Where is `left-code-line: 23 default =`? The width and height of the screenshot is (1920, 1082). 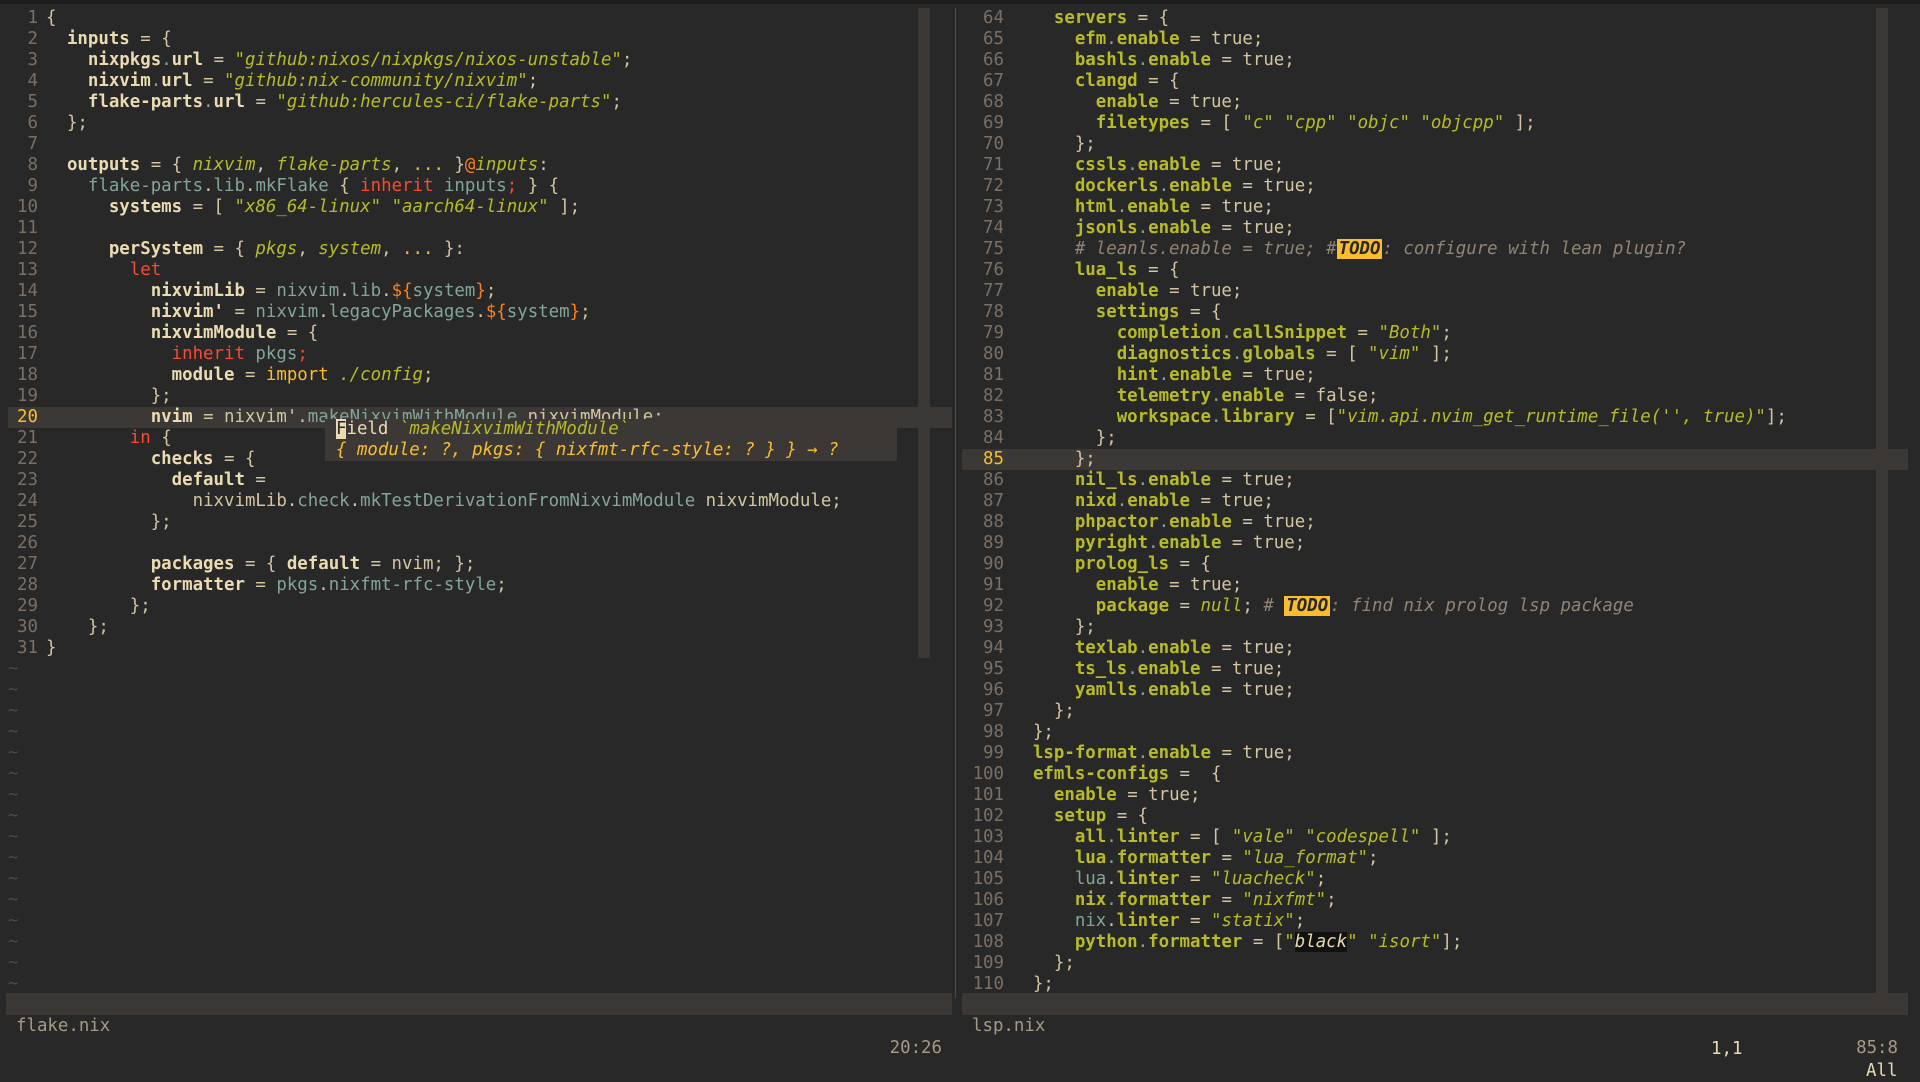 left-code-line: 23 default = is located at coordinates (480, 480).